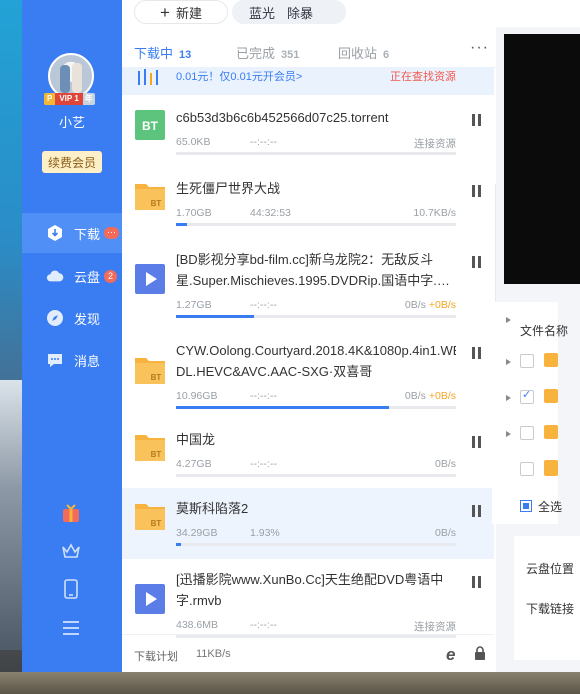  I want to click on promo-text: 0.01元！仅0.01元开会员>, so click(239, 76).